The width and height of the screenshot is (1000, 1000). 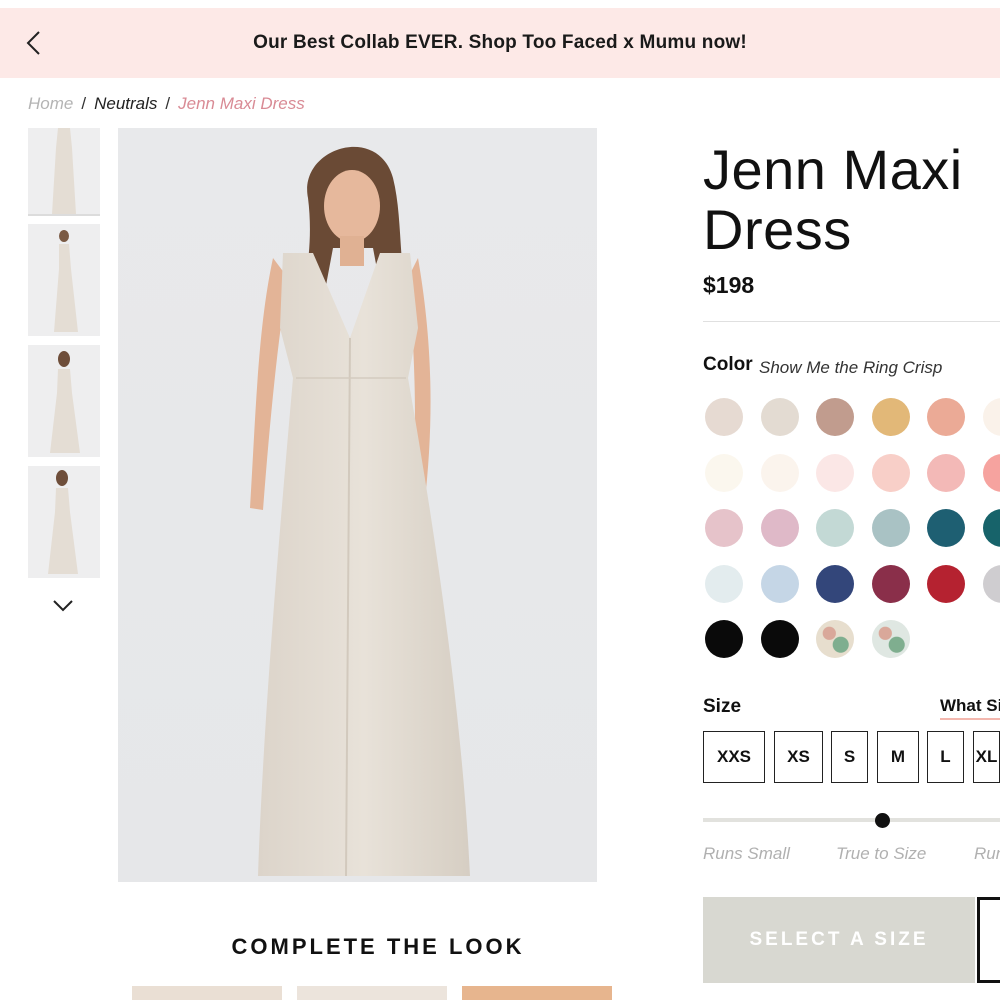 I want to click on size-option-l: L, so click(x=945, y=757).